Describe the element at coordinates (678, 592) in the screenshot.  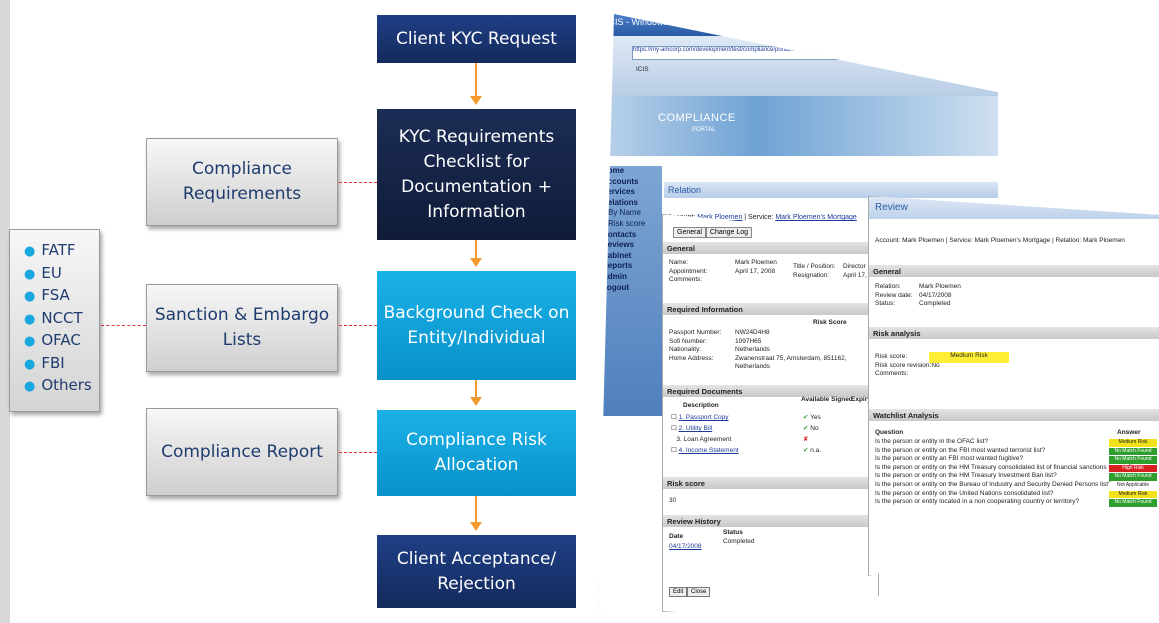
I see `edit-button: Edit` at that location.